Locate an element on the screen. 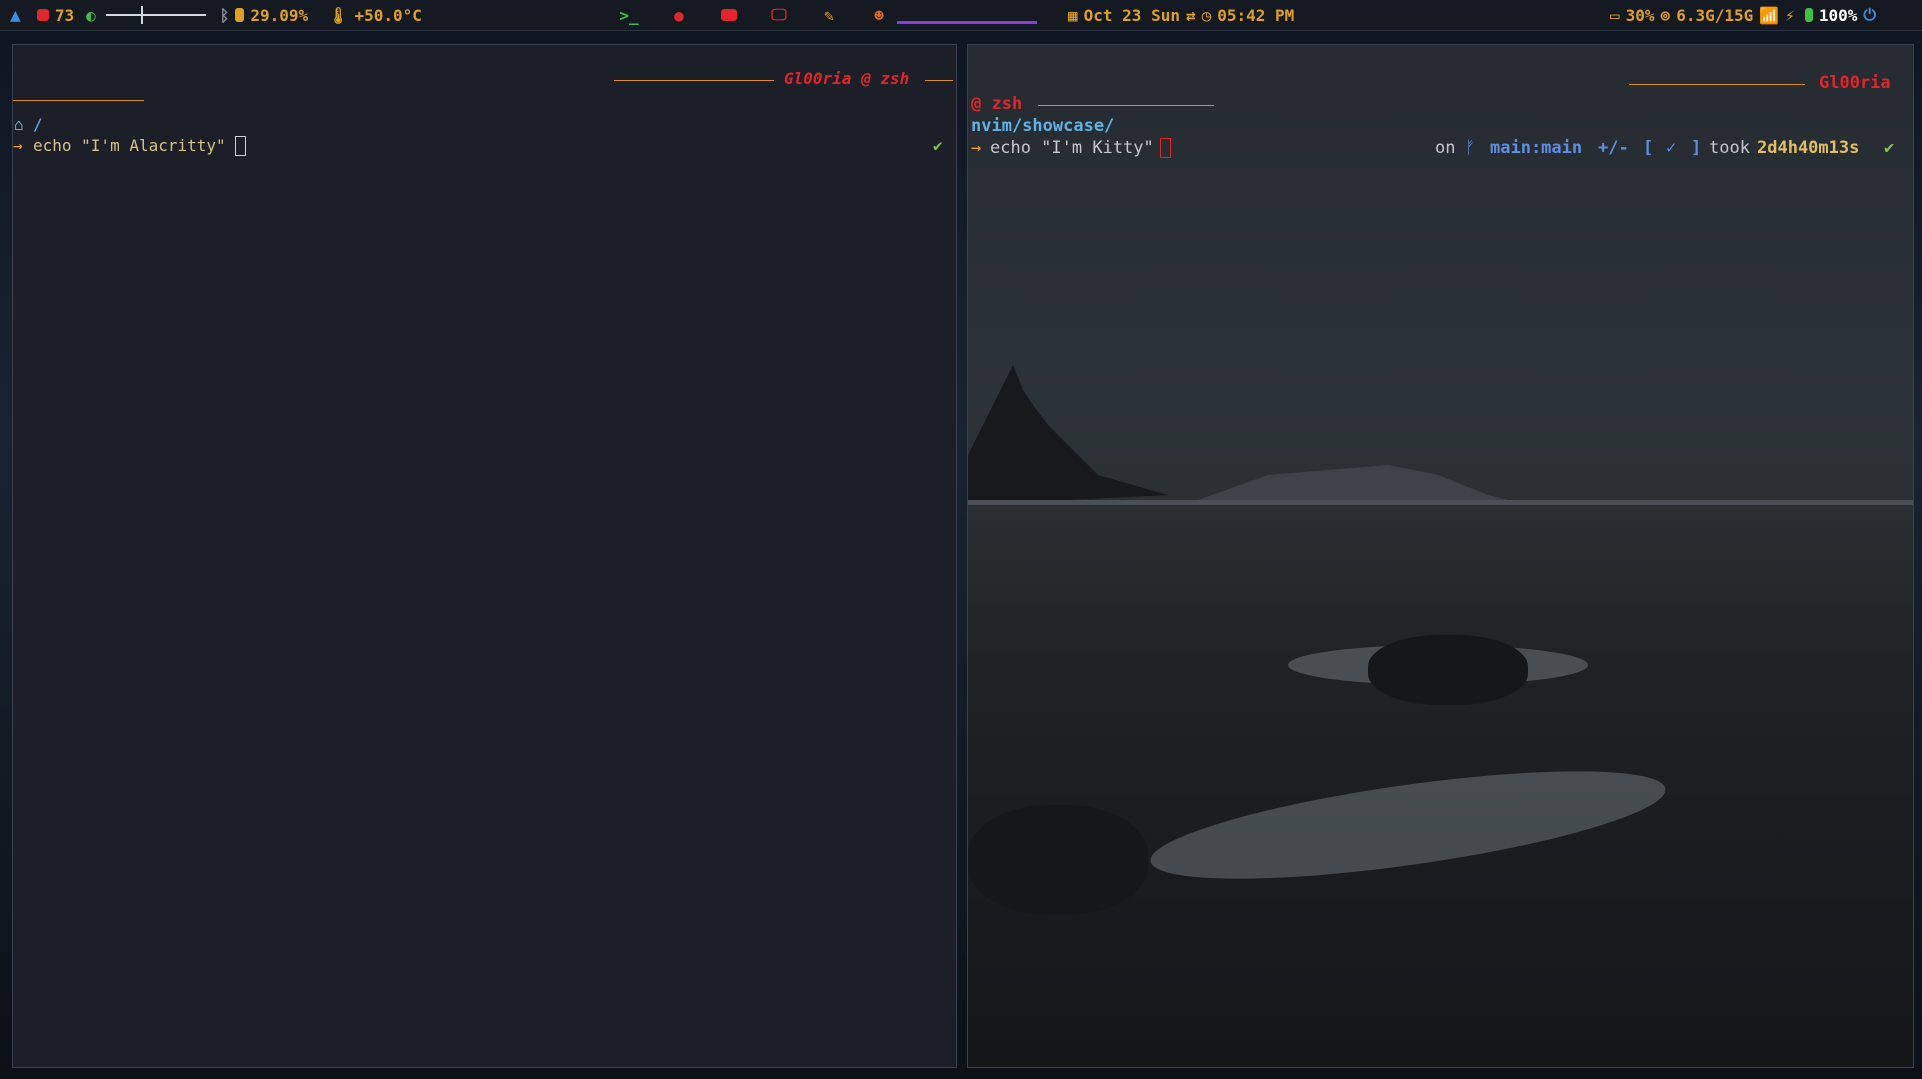 The image size is (1922, 1079). firefox-icon: ● is located at coordinates (679, 15).